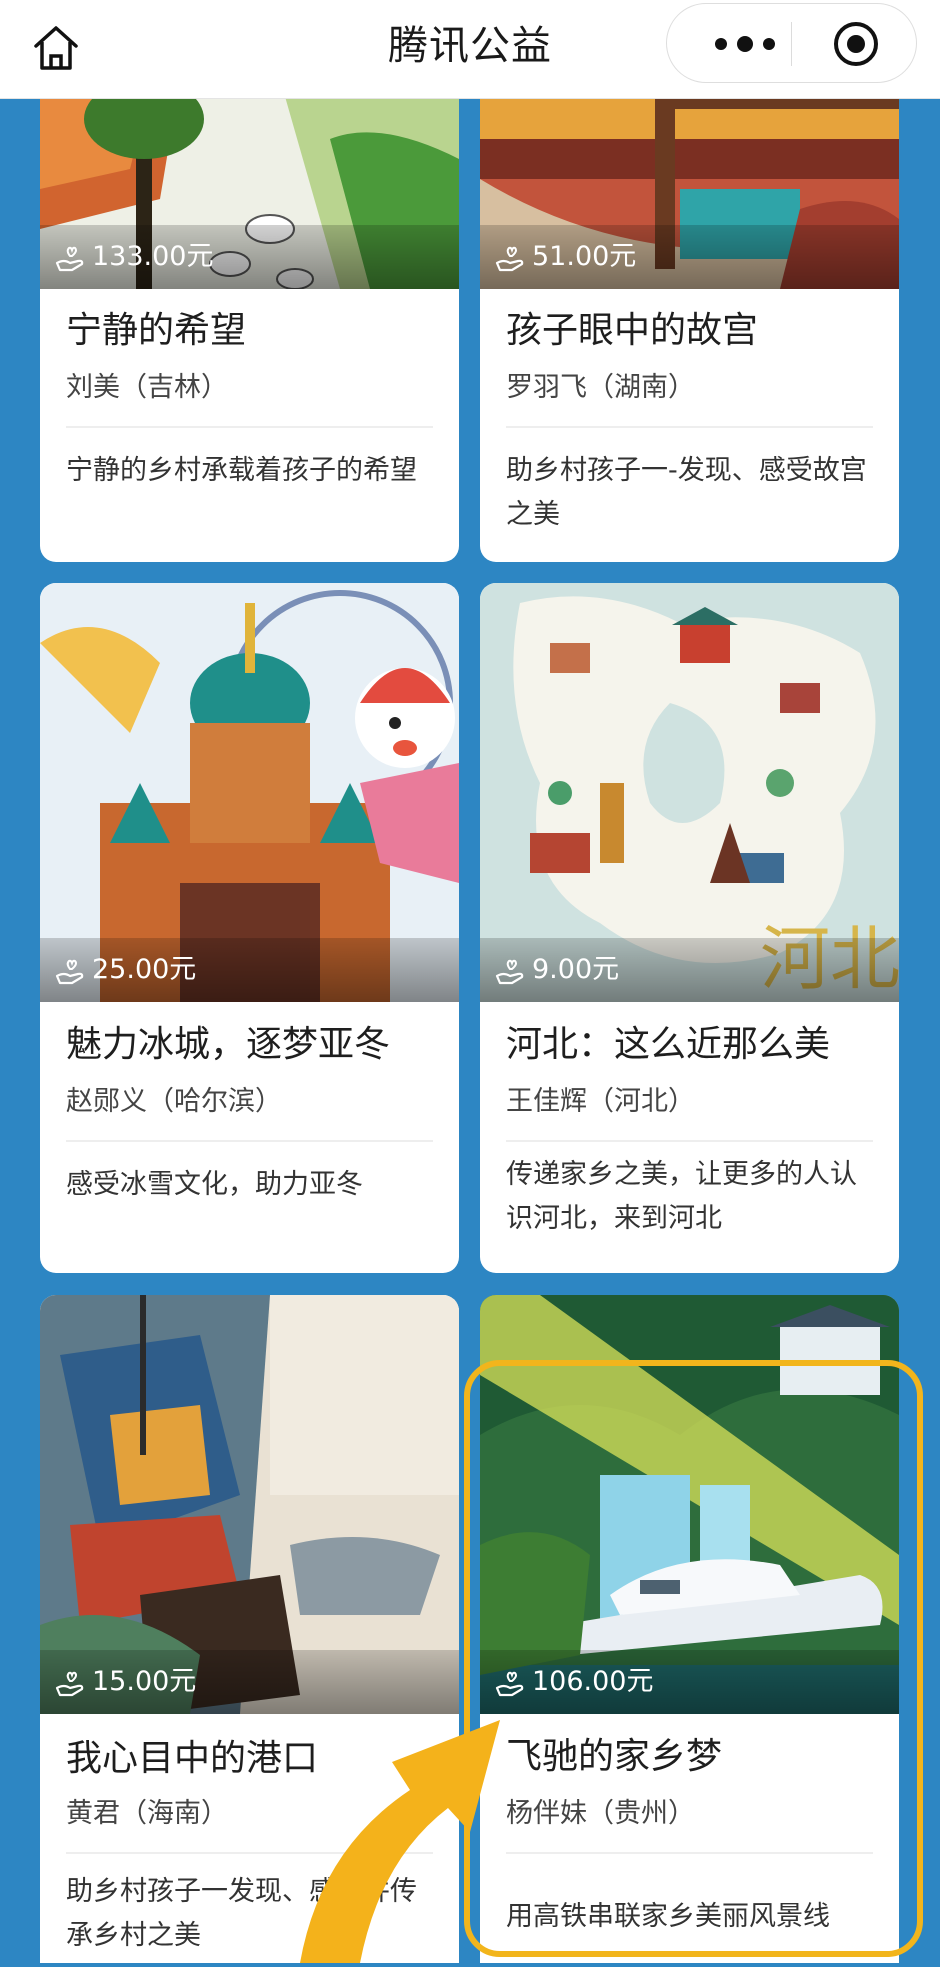  I want to click on target-close-icon, so click(856, 44).